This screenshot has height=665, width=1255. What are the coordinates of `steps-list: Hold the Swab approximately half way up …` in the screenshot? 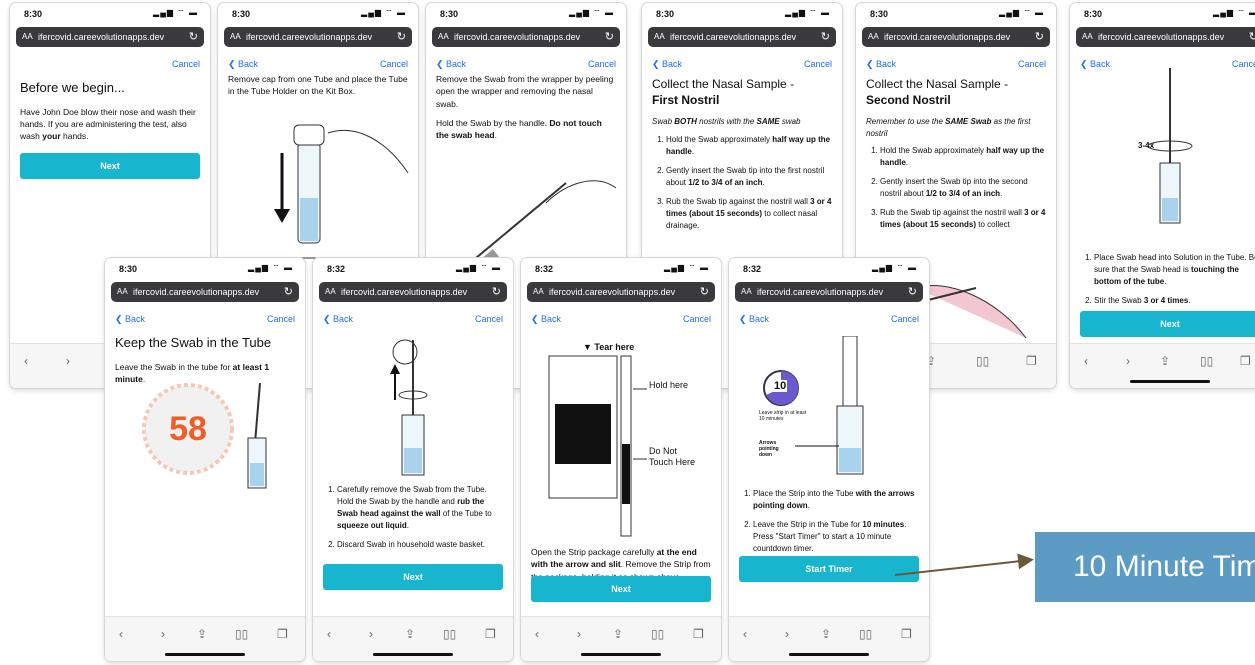 It's located at (742, 183).